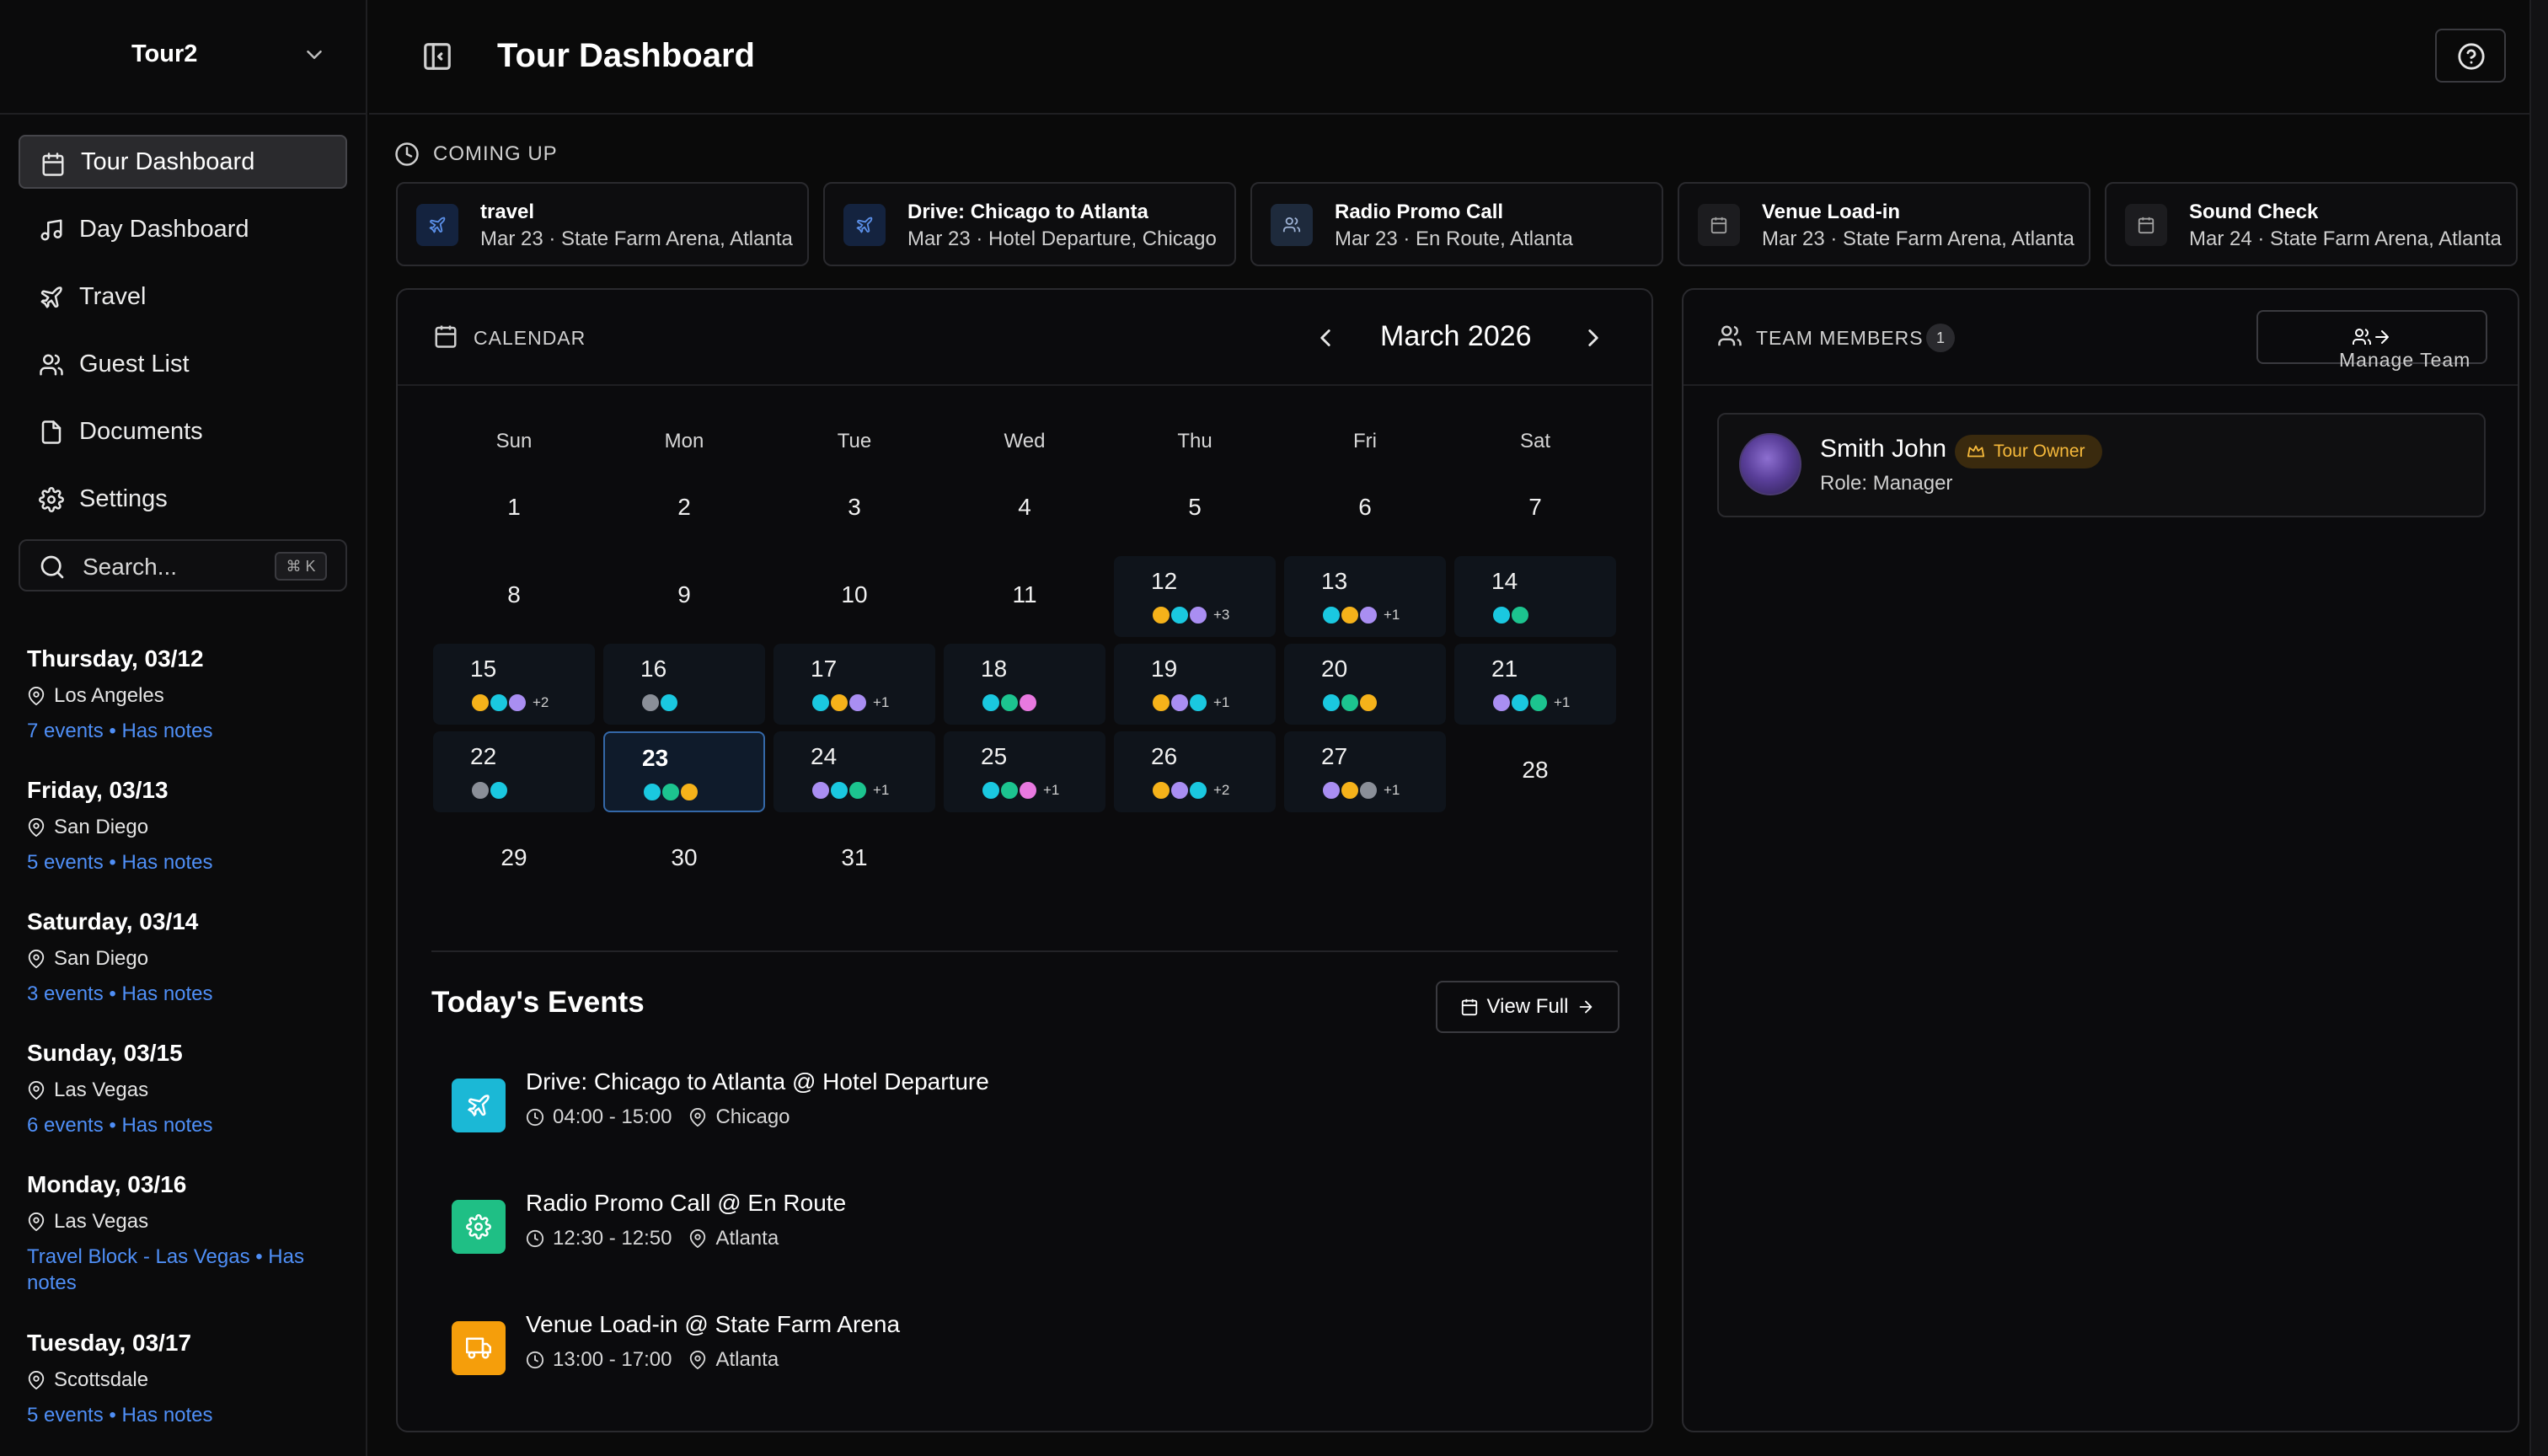  What do you see at coordinates (535, 1360) in the screenshot?
I see `clock-icon` at bounding box center [535, 1360].